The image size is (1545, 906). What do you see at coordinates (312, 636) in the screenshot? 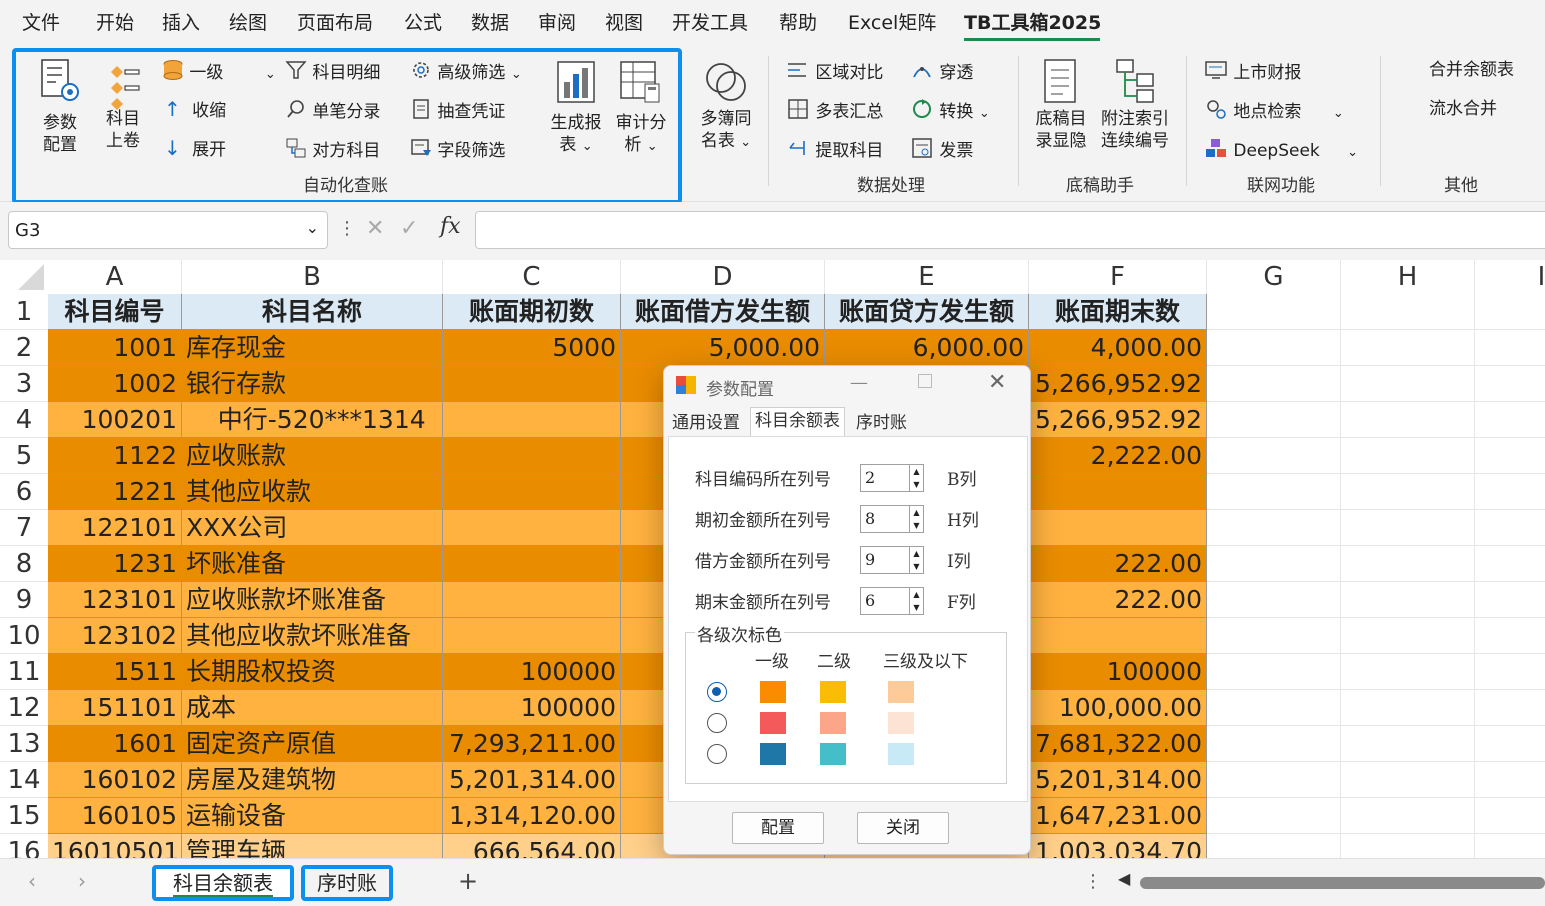
I see `table-cell: 其他应收款坏账准备` at bounding box center [312, 636].